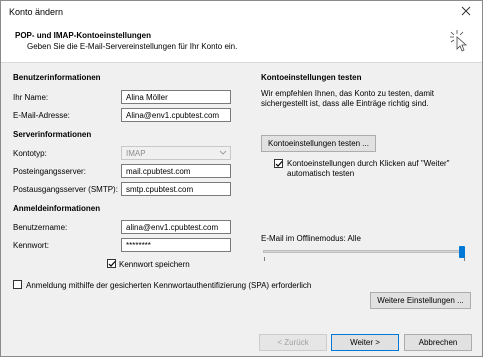 The width and height of the screenshot is (483, 357). What do you see at coordinates (136, 153) in the screenshot?
I see `account-type-value: IMAP` at bounding box center [136, 153].